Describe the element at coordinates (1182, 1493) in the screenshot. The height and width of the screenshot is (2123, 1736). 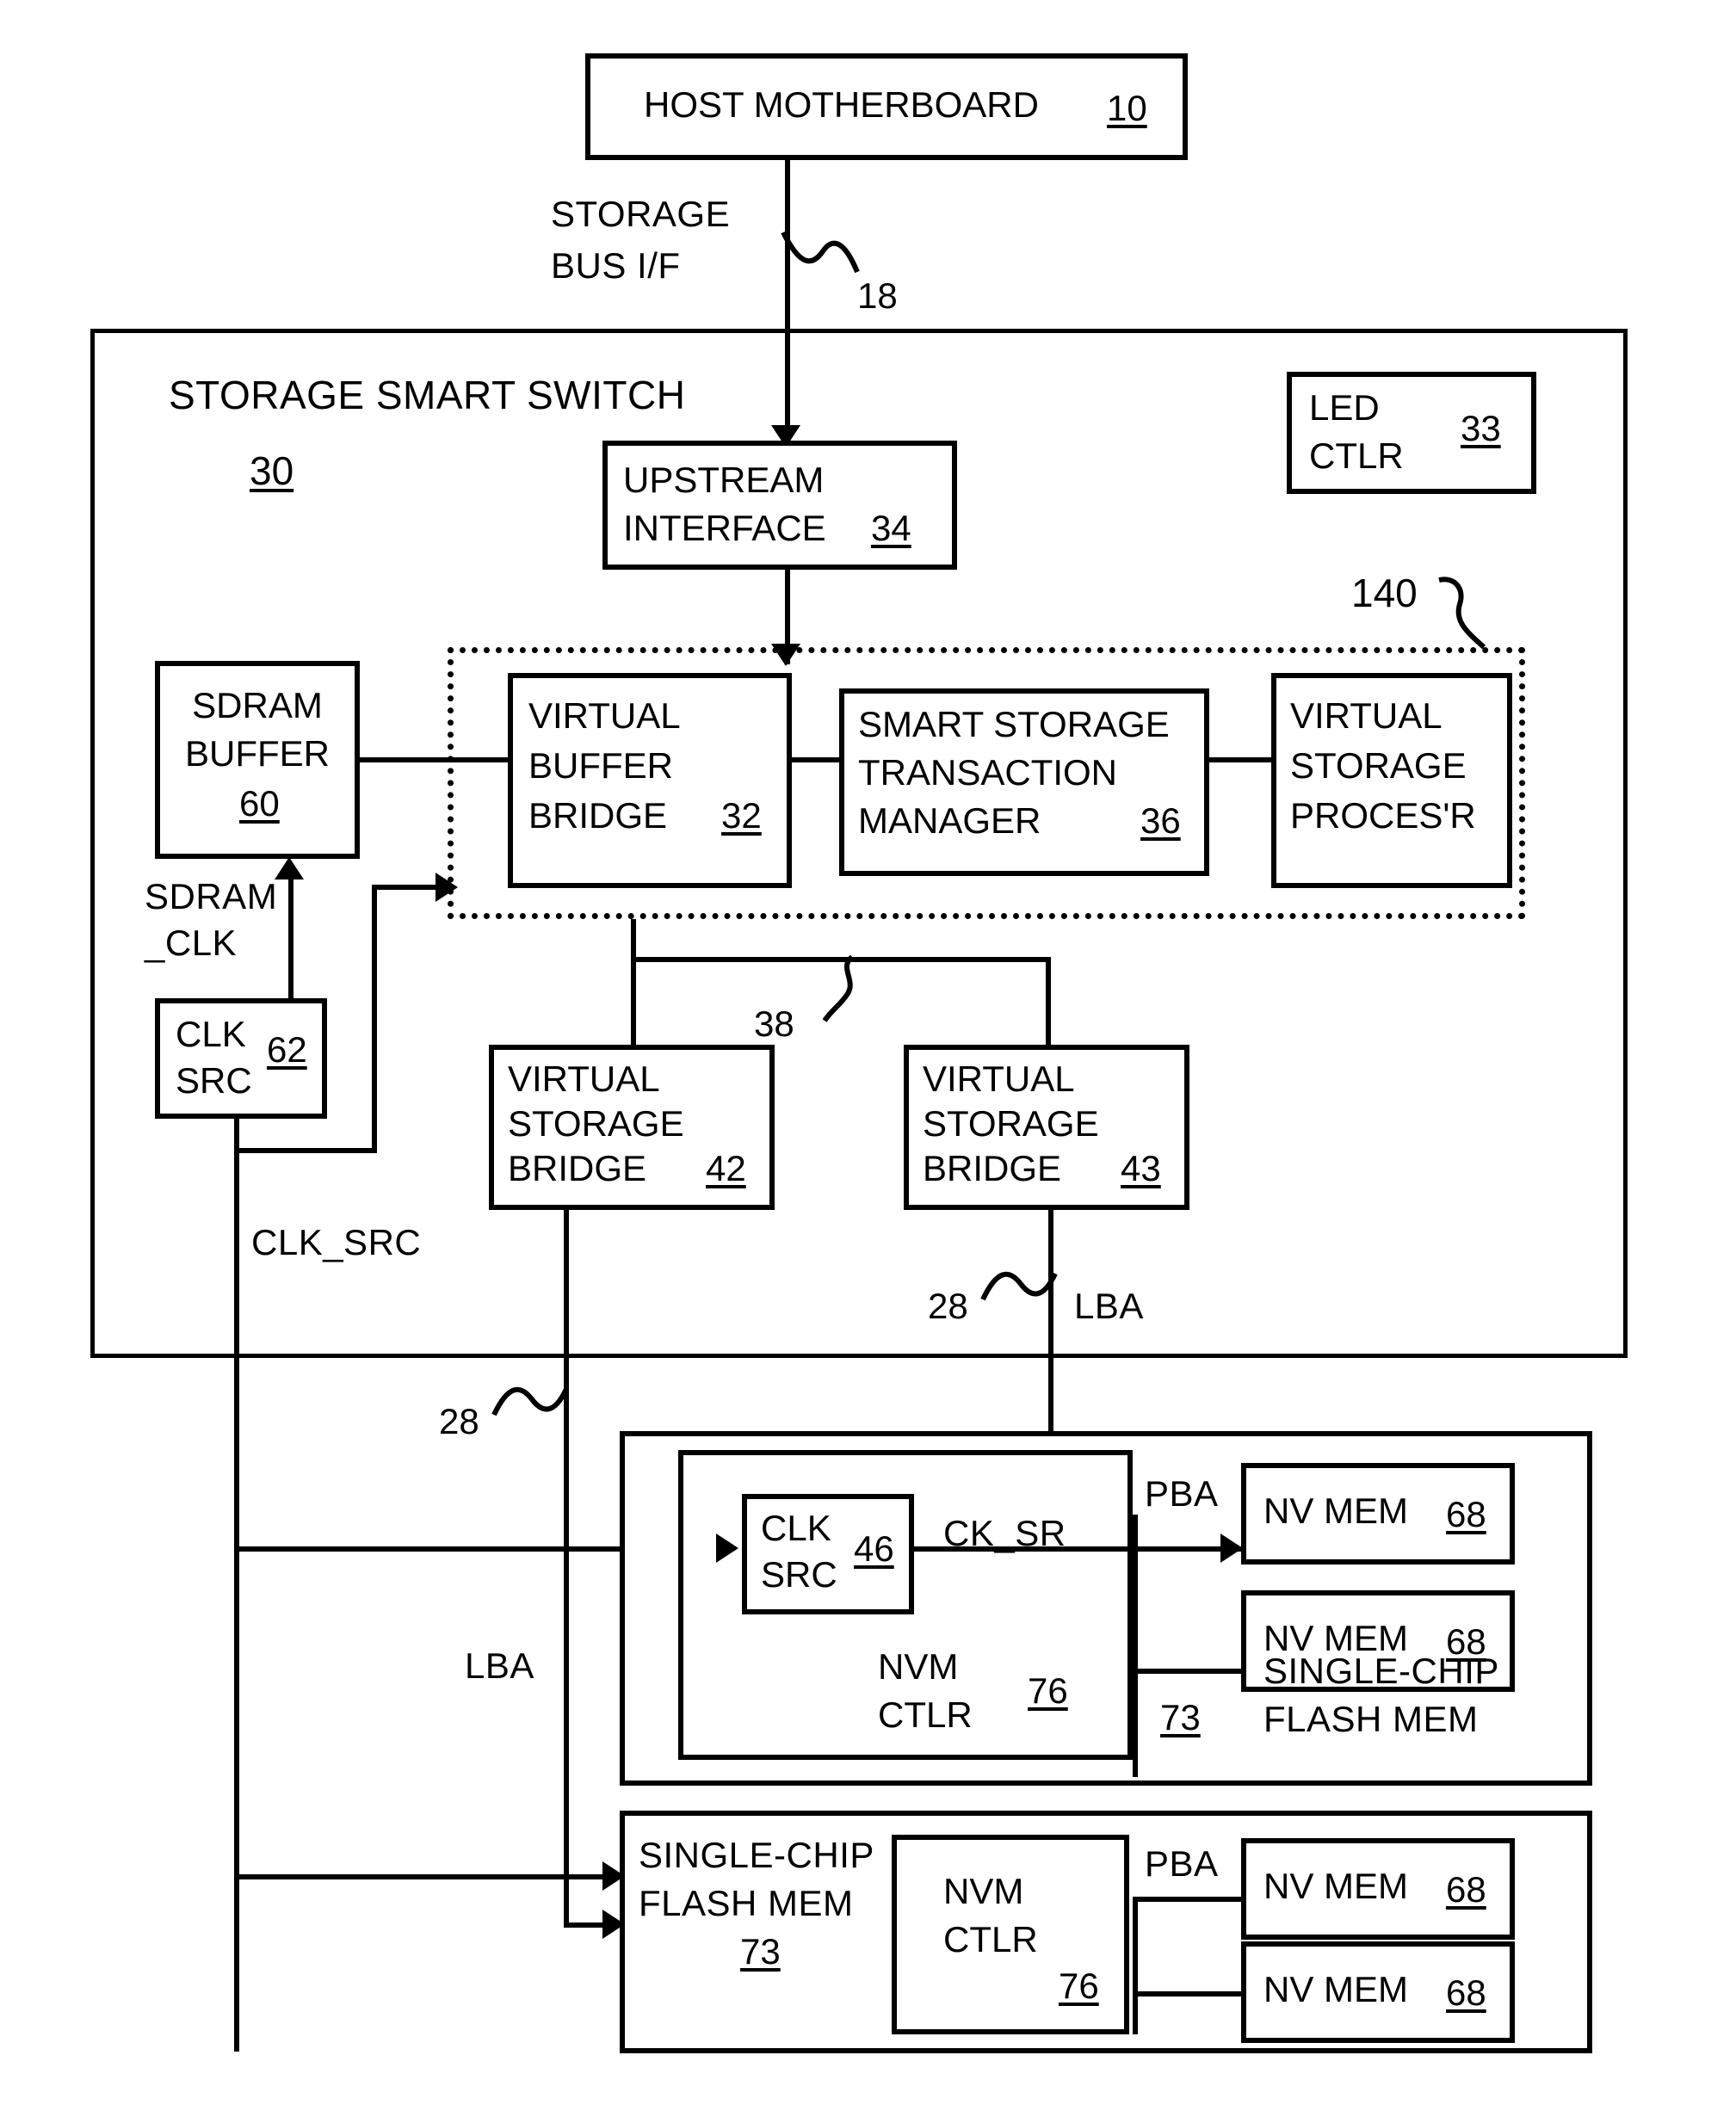
I see `pba-top-label: PBA` at that location.